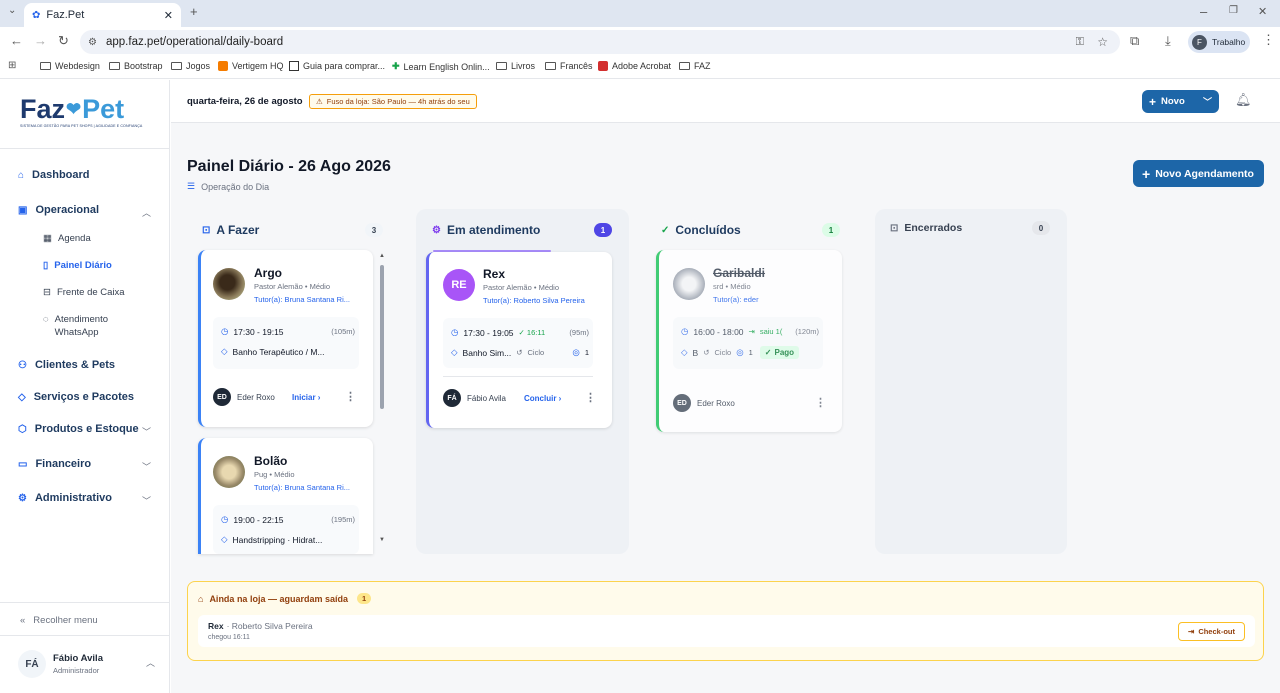 The height and width of the screenshot is (693, 1280). What do you see at coordinates (486, 398) in the screenshot?
I see `staff-name: Fábio Avila` at bounding box center [486, 398].